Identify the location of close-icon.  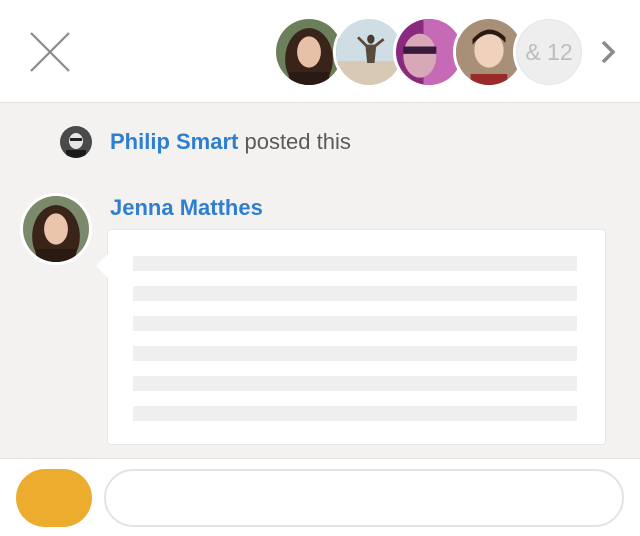
(50, 52).